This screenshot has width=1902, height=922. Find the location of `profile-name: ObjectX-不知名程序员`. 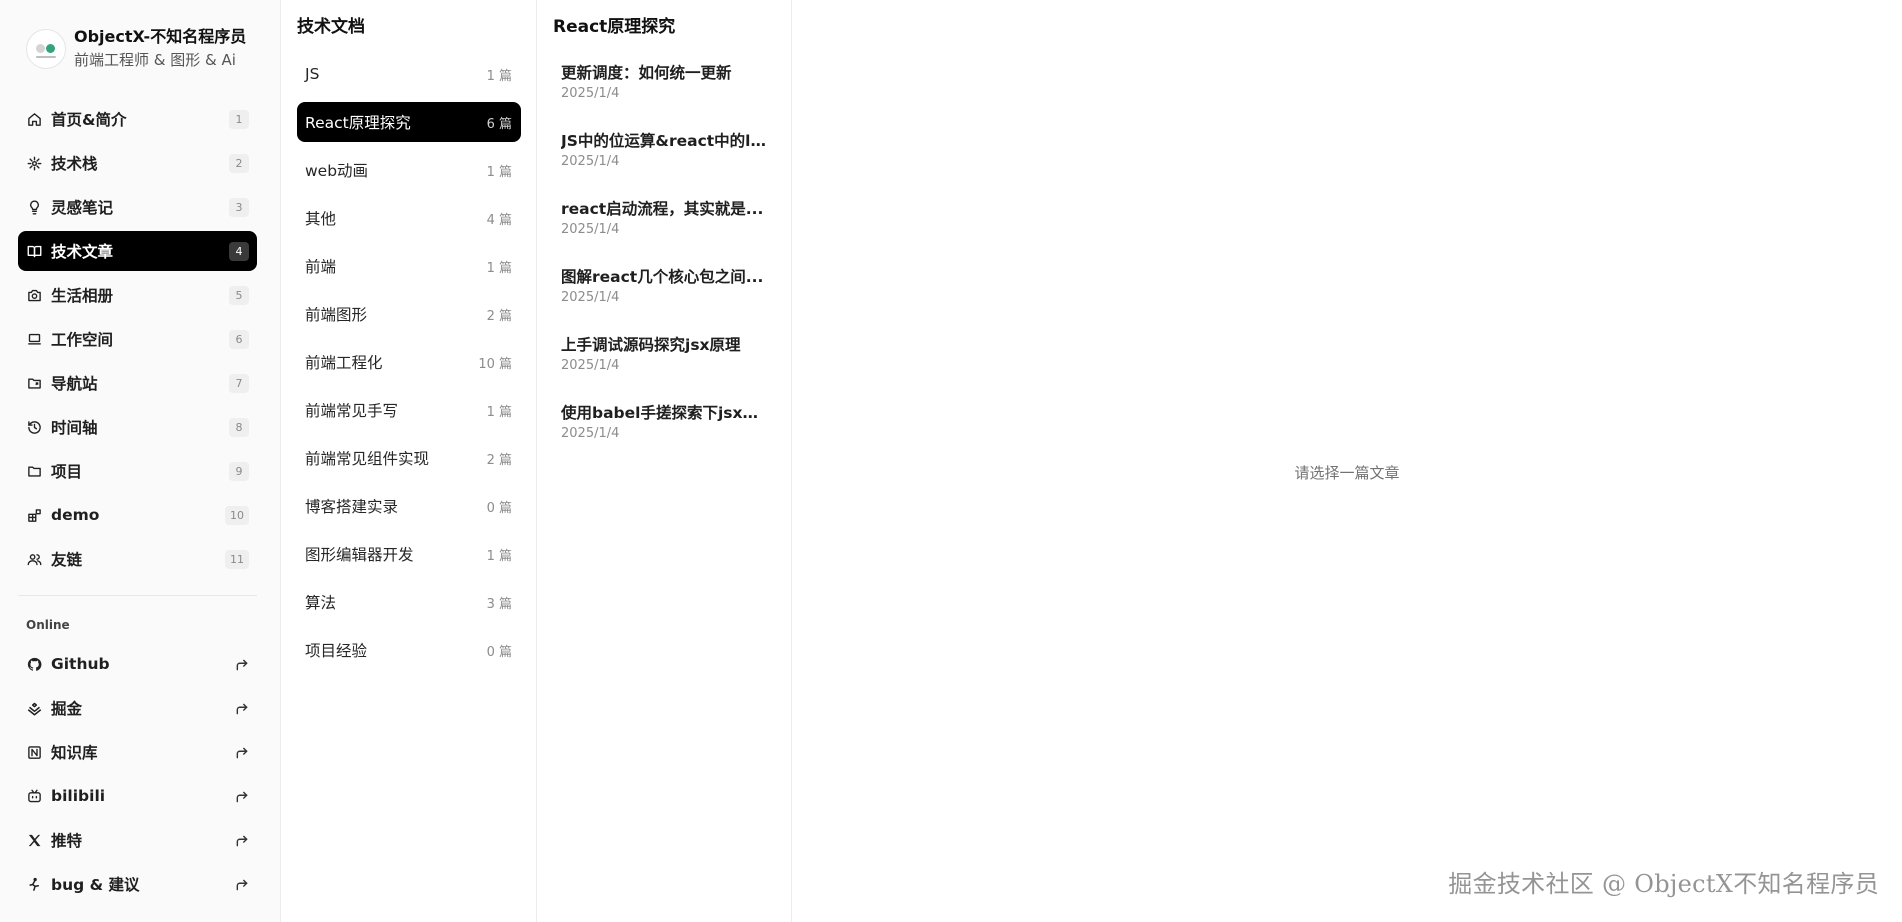

profile-name: ObjectX-不知名程序员 is located at coordinates (160, 36).